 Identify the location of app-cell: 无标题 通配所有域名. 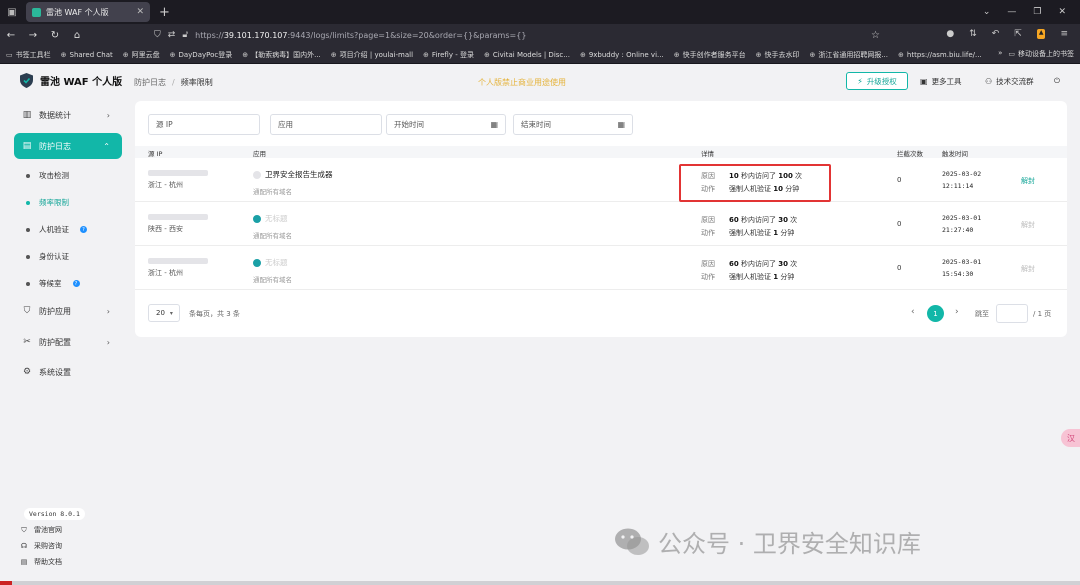
(272, 270).